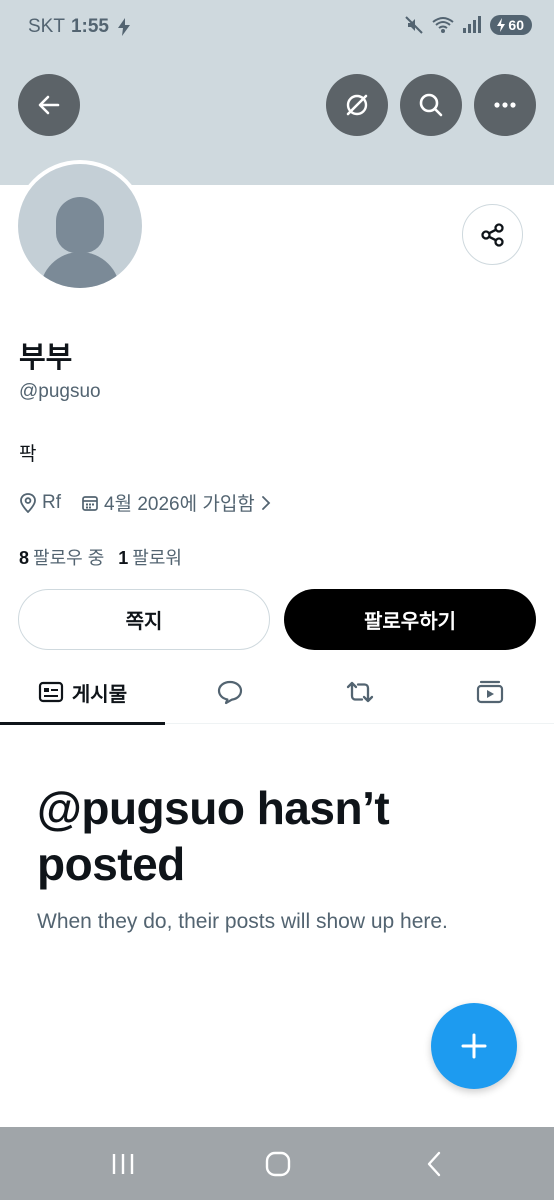 This screenshot has width=554, height=1200. I want to click on signal-icon, so click(472, 24).